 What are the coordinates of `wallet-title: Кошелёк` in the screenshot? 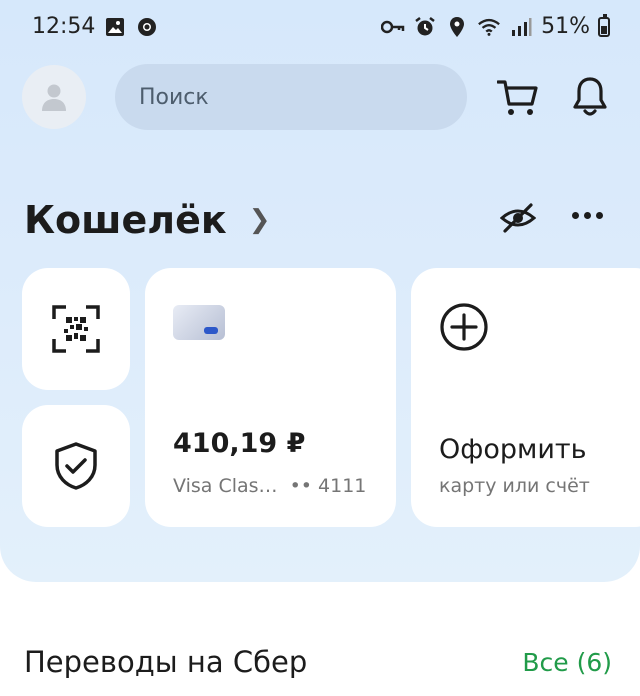 It's located at (125, 220).